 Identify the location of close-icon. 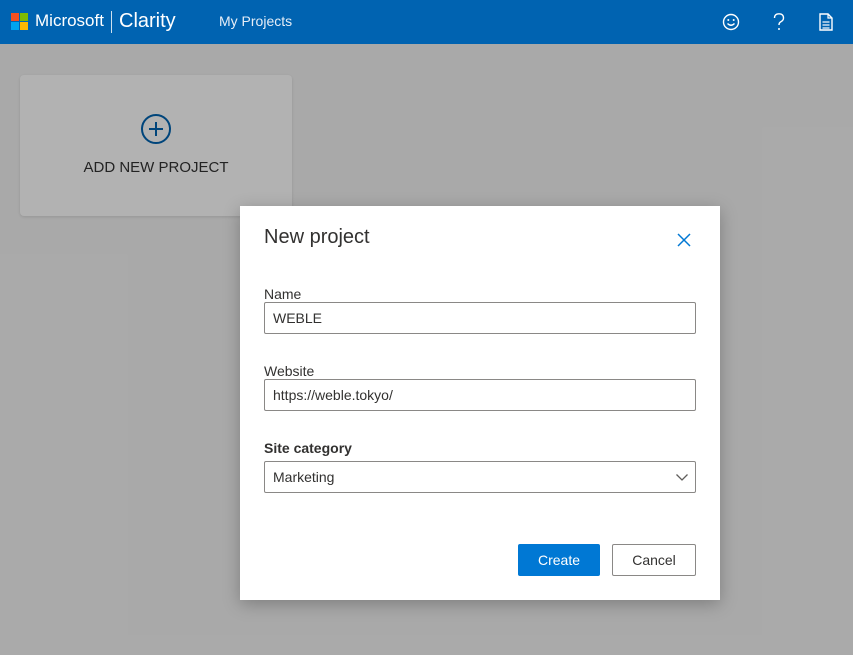
(684, 240).